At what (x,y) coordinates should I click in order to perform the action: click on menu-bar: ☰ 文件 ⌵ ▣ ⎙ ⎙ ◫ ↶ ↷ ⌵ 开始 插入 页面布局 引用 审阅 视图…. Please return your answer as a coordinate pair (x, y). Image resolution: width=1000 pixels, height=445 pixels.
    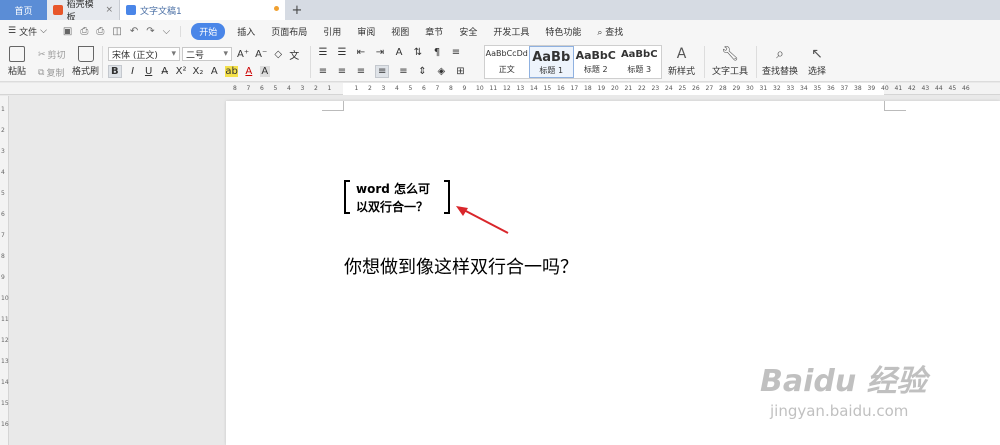
    Looking at the image, I should click on (500, 31).